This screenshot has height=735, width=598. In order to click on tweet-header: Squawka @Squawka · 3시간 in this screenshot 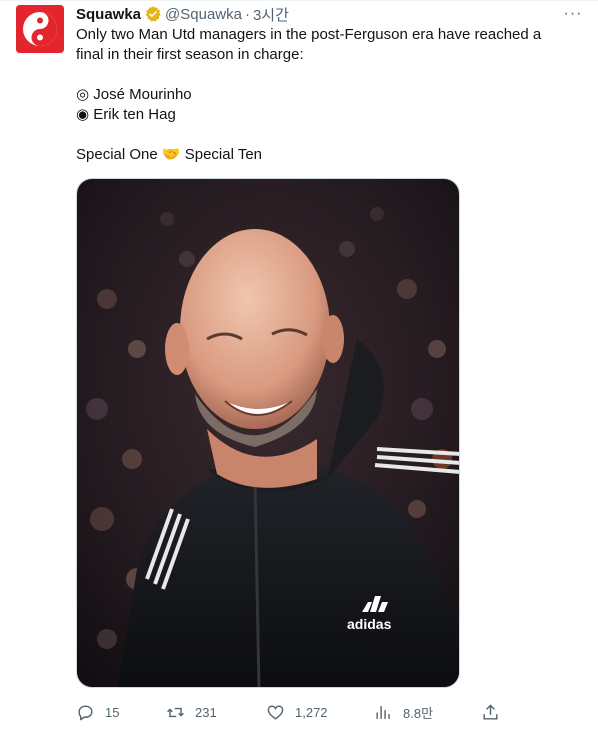, I will do `click(182, 14)`.